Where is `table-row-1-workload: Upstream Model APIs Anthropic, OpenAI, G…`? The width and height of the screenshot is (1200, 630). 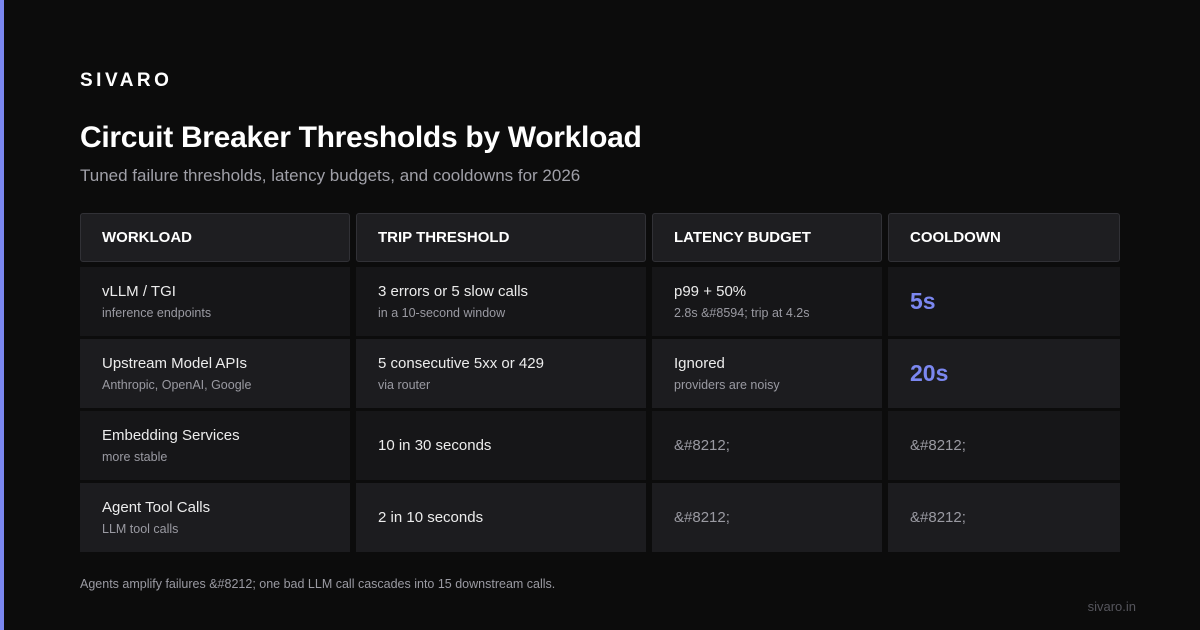
table-row-1-workload: Upstream Model APIs Anthropic, OpenAI, G… is located at coordinates (215, 373).